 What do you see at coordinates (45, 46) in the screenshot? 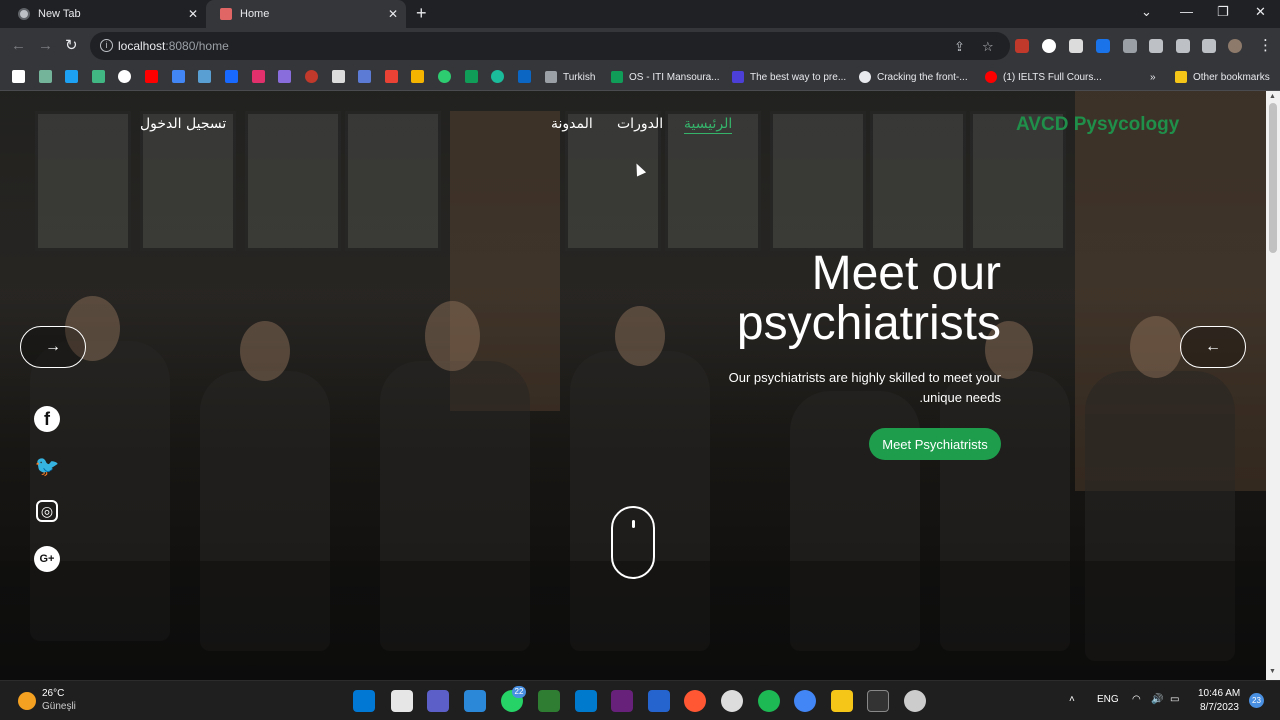
I see `forward-button: →` at bounding box center [45, 46].